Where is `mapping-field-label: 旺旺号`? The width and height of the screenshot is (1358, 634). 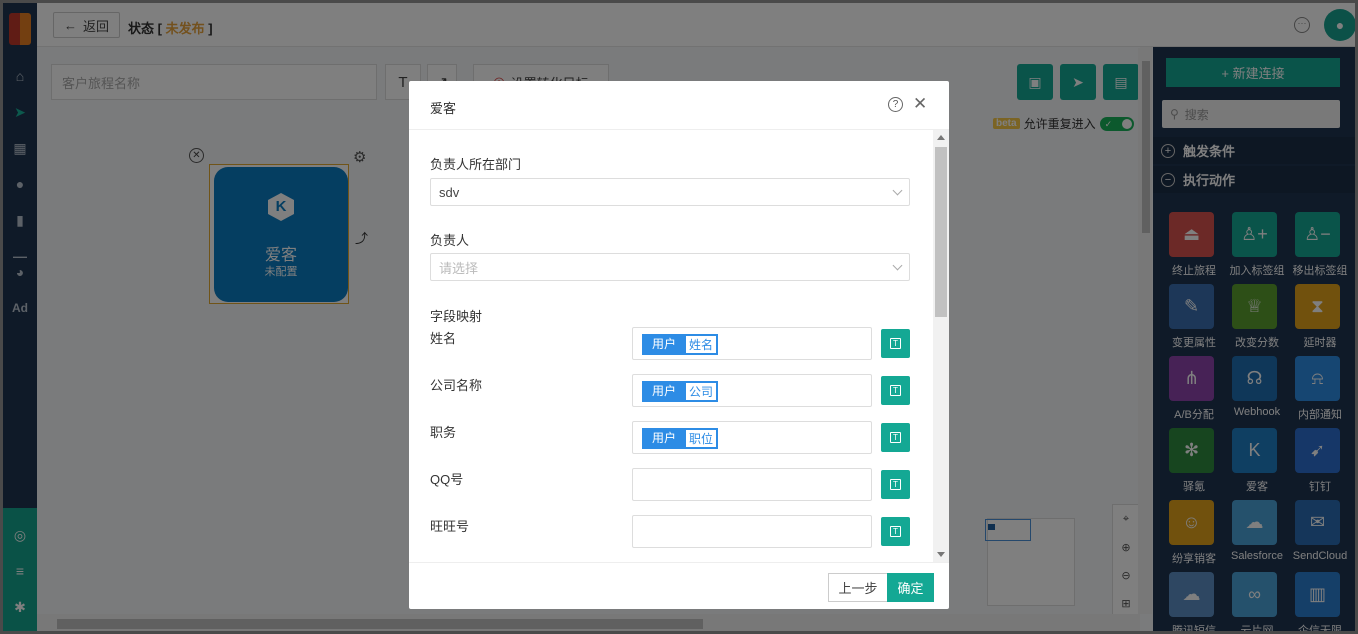
mapping-field-label: 旺旺号 is located at coordinates (450, 526).